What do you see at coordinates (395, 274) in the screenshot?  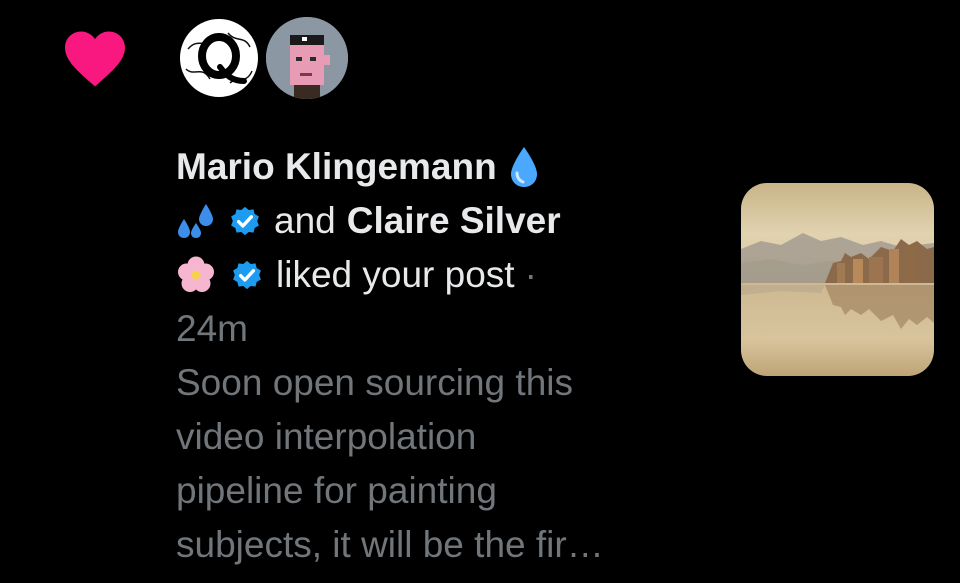 I see `action-text: liked your post` at bounding box center [395, 274].